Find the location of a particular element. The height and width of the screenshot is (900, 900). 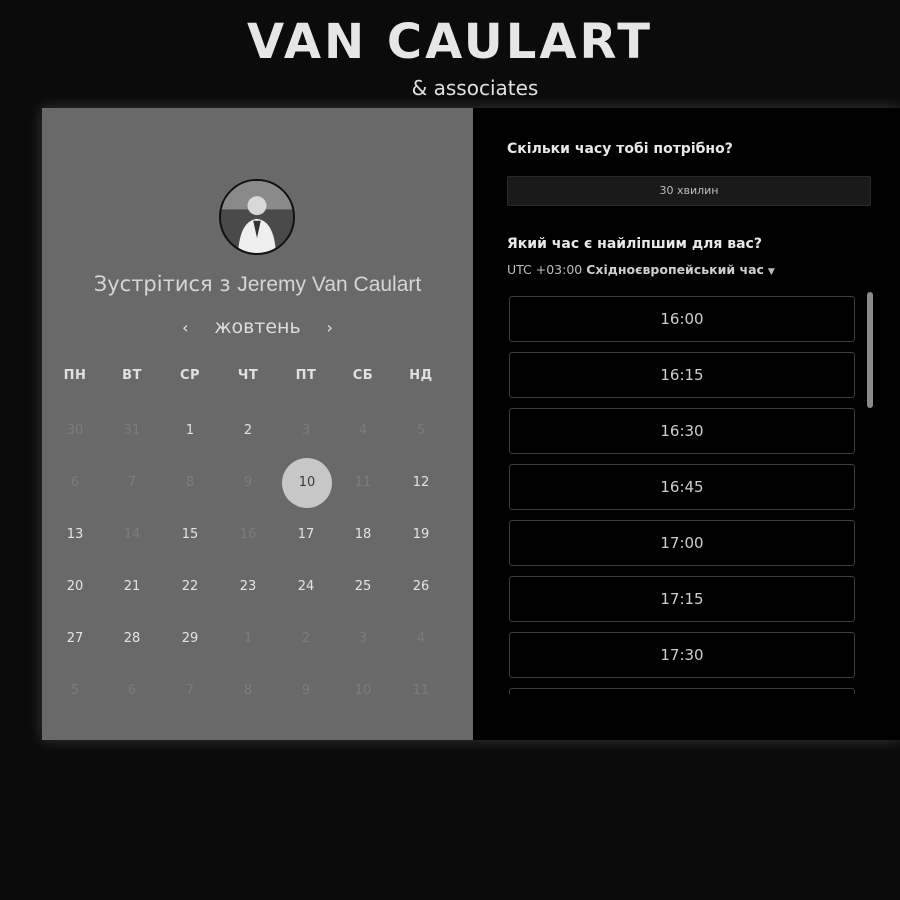

day-cell: 22 is located at coordinates (190, 587).